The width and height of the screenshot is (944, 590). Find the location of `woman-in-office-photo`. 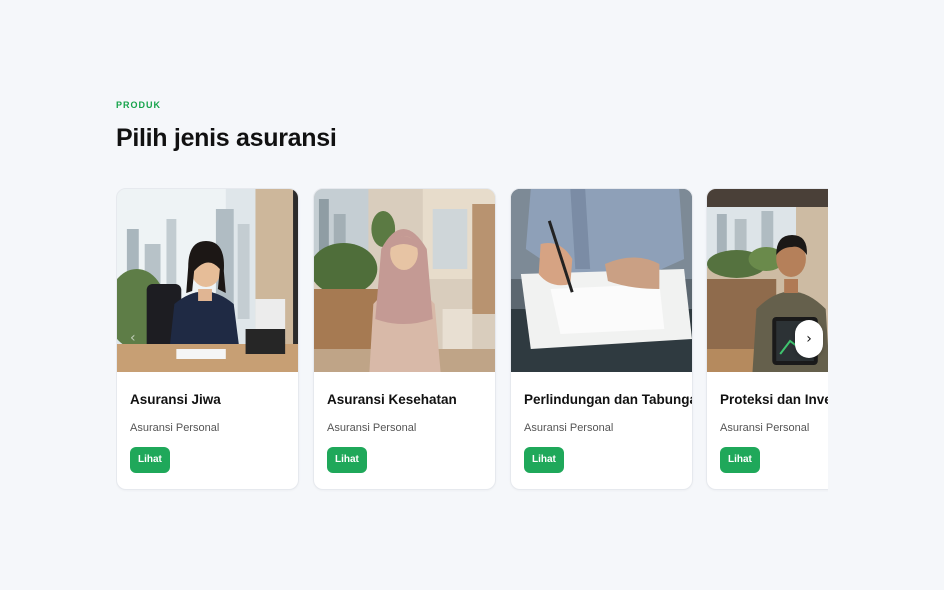

woman-in-office-photo is located at coordinates (207, 280).